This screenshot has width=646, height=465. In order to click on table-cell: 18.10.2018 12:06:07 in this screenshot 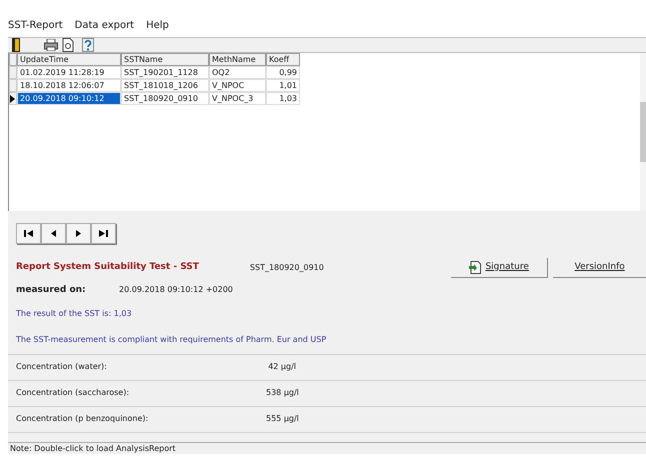, I will do `click(69, 85)`.